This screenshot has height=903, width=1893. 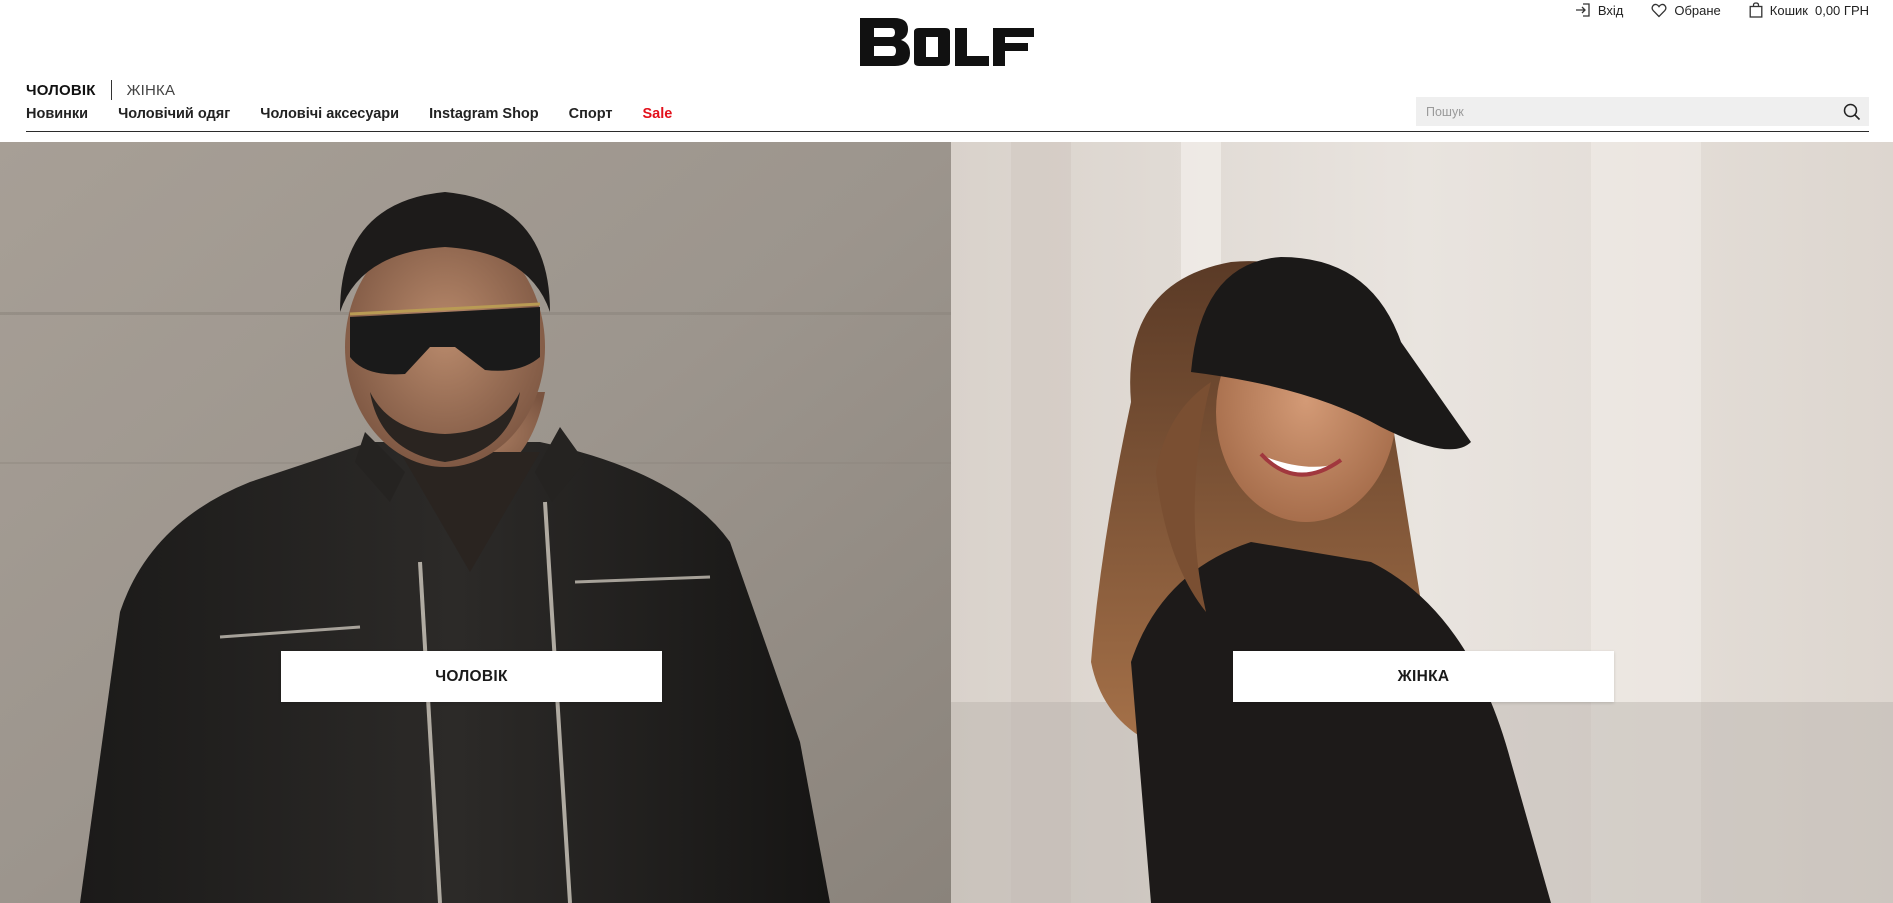 I want to click on nav-item-mens-accessories: Чоловічі аксесуари, so click(x=329, y=114).